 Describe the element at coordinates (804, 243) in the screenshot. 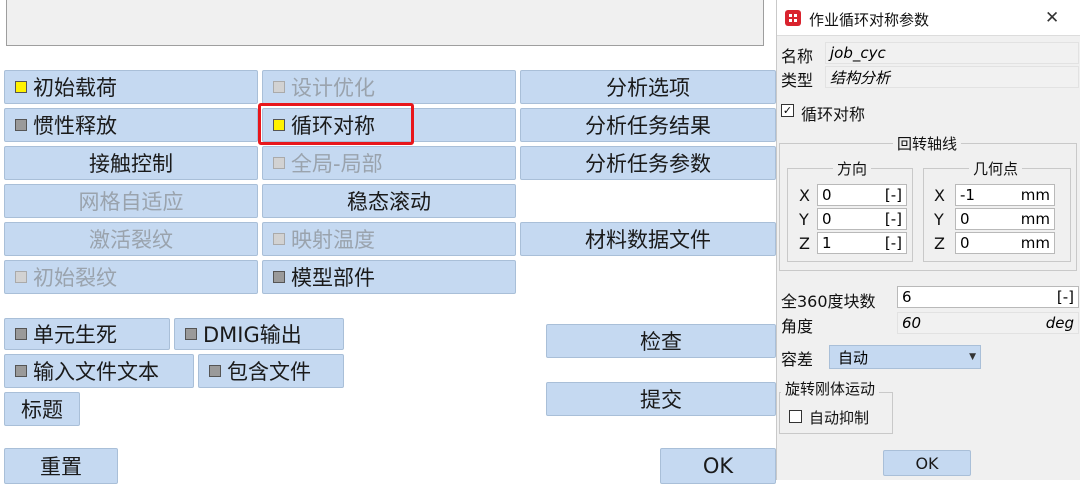

I see `dir-z-label: Z` at that location.